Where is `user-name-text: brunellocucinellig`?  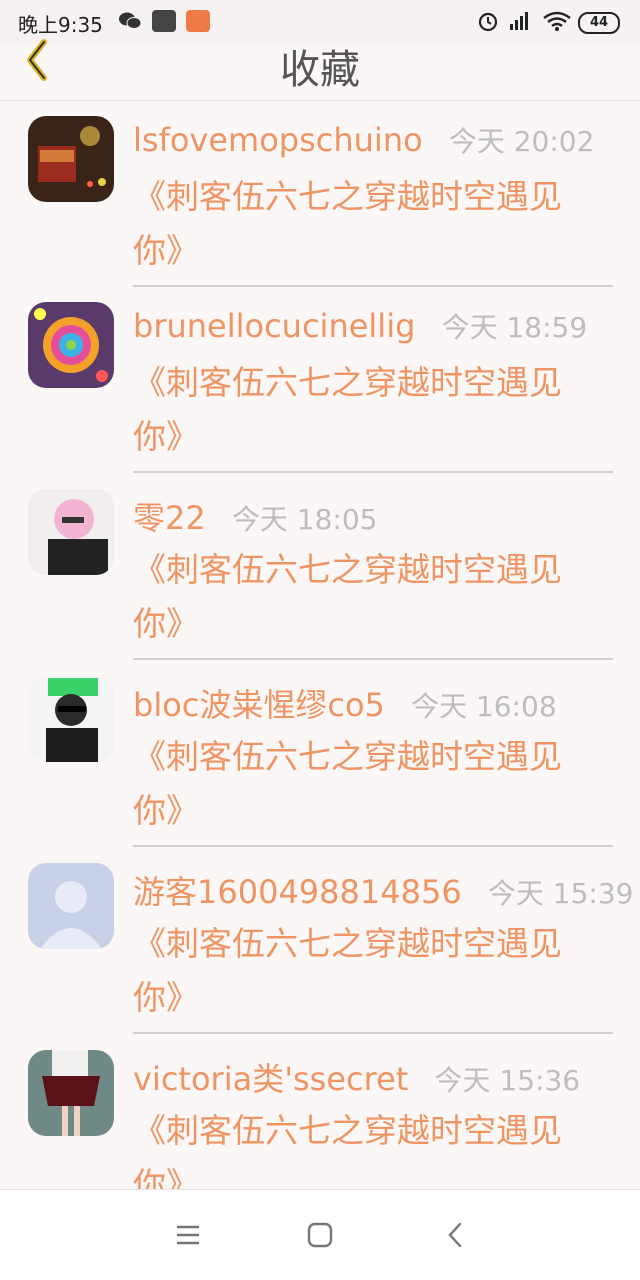 user-name-text: brunellocucinellig is located at coordinates (274, 326).